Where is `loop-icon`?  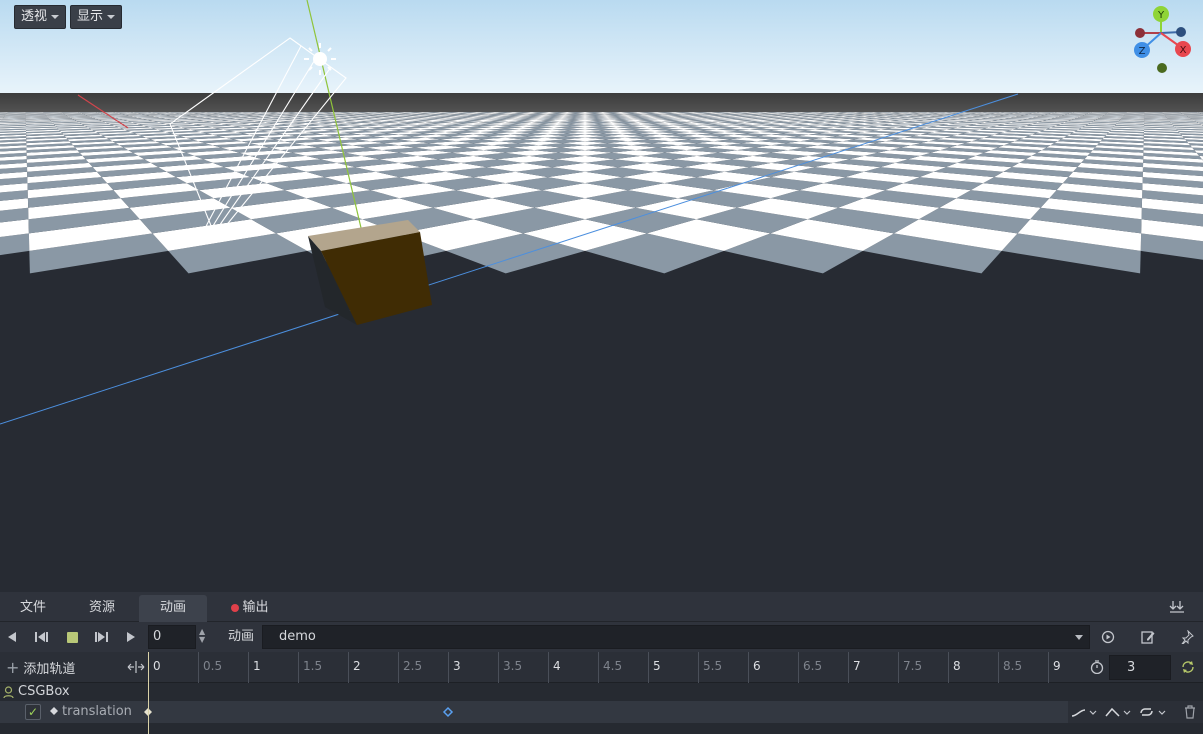
loop-icon is located at coordinates (1188, 667).